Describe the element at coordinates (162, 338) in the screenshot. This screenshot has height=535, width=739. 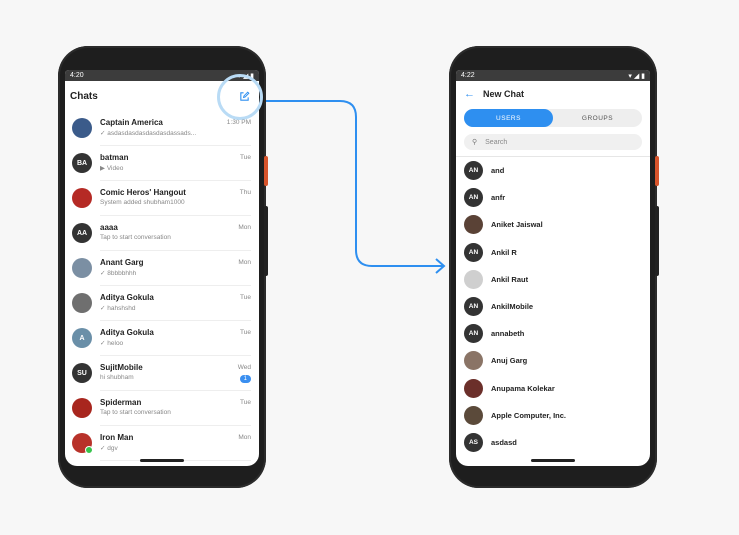
I see `chat-row: A Aditya Gokula ✓ heloo Tue` at that location.